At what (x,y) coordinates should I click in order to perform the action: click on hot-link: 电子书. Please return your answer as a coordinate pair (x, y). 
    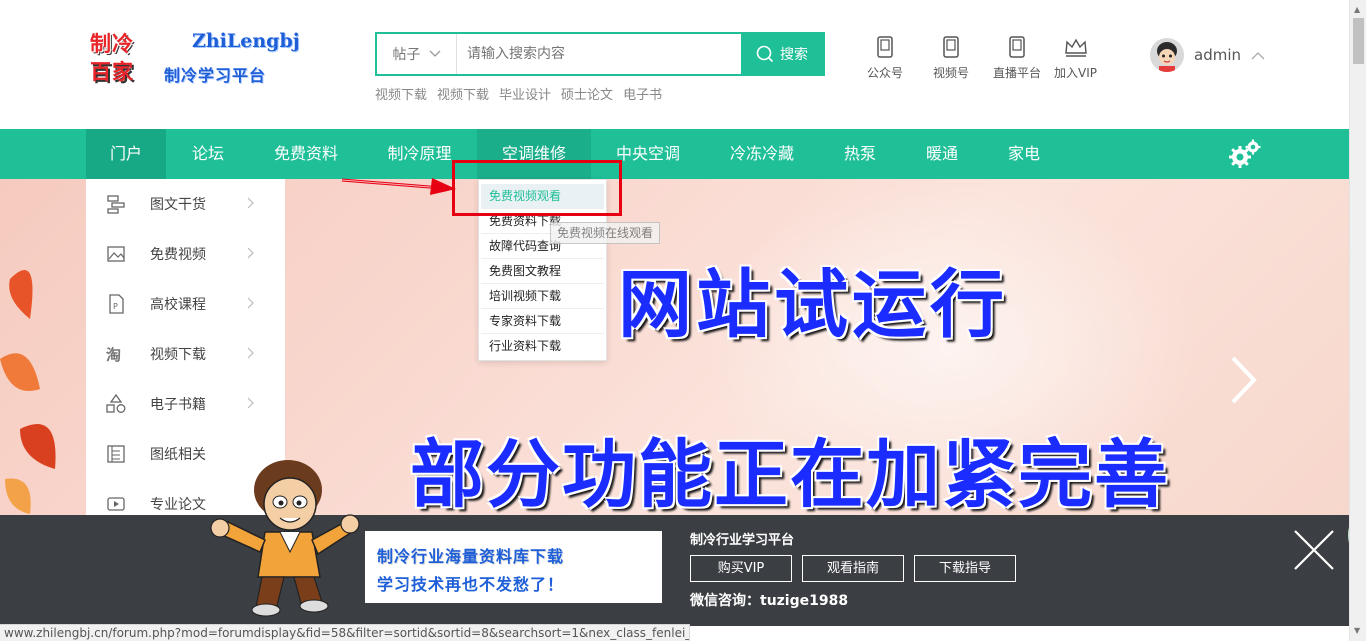
    Looking at the image, I should click on (642, 93).